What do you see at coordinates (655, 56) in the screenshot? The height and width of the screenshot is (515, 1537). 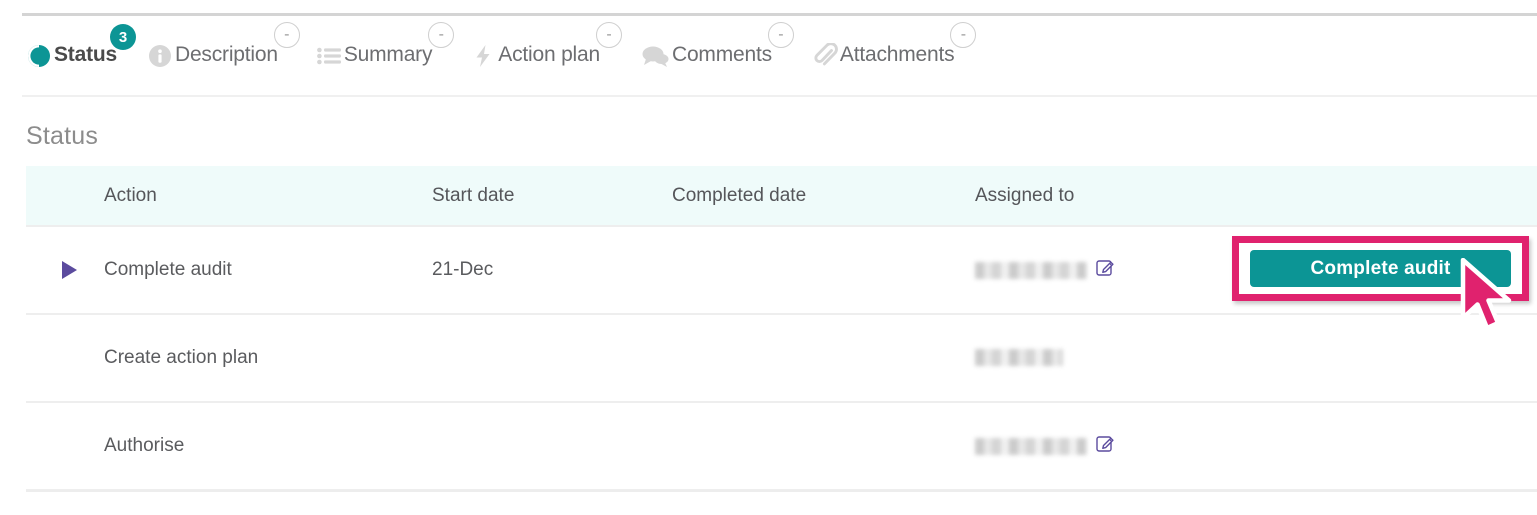 I see `speech-bubbles-icon` at bounding box center [655, 56].